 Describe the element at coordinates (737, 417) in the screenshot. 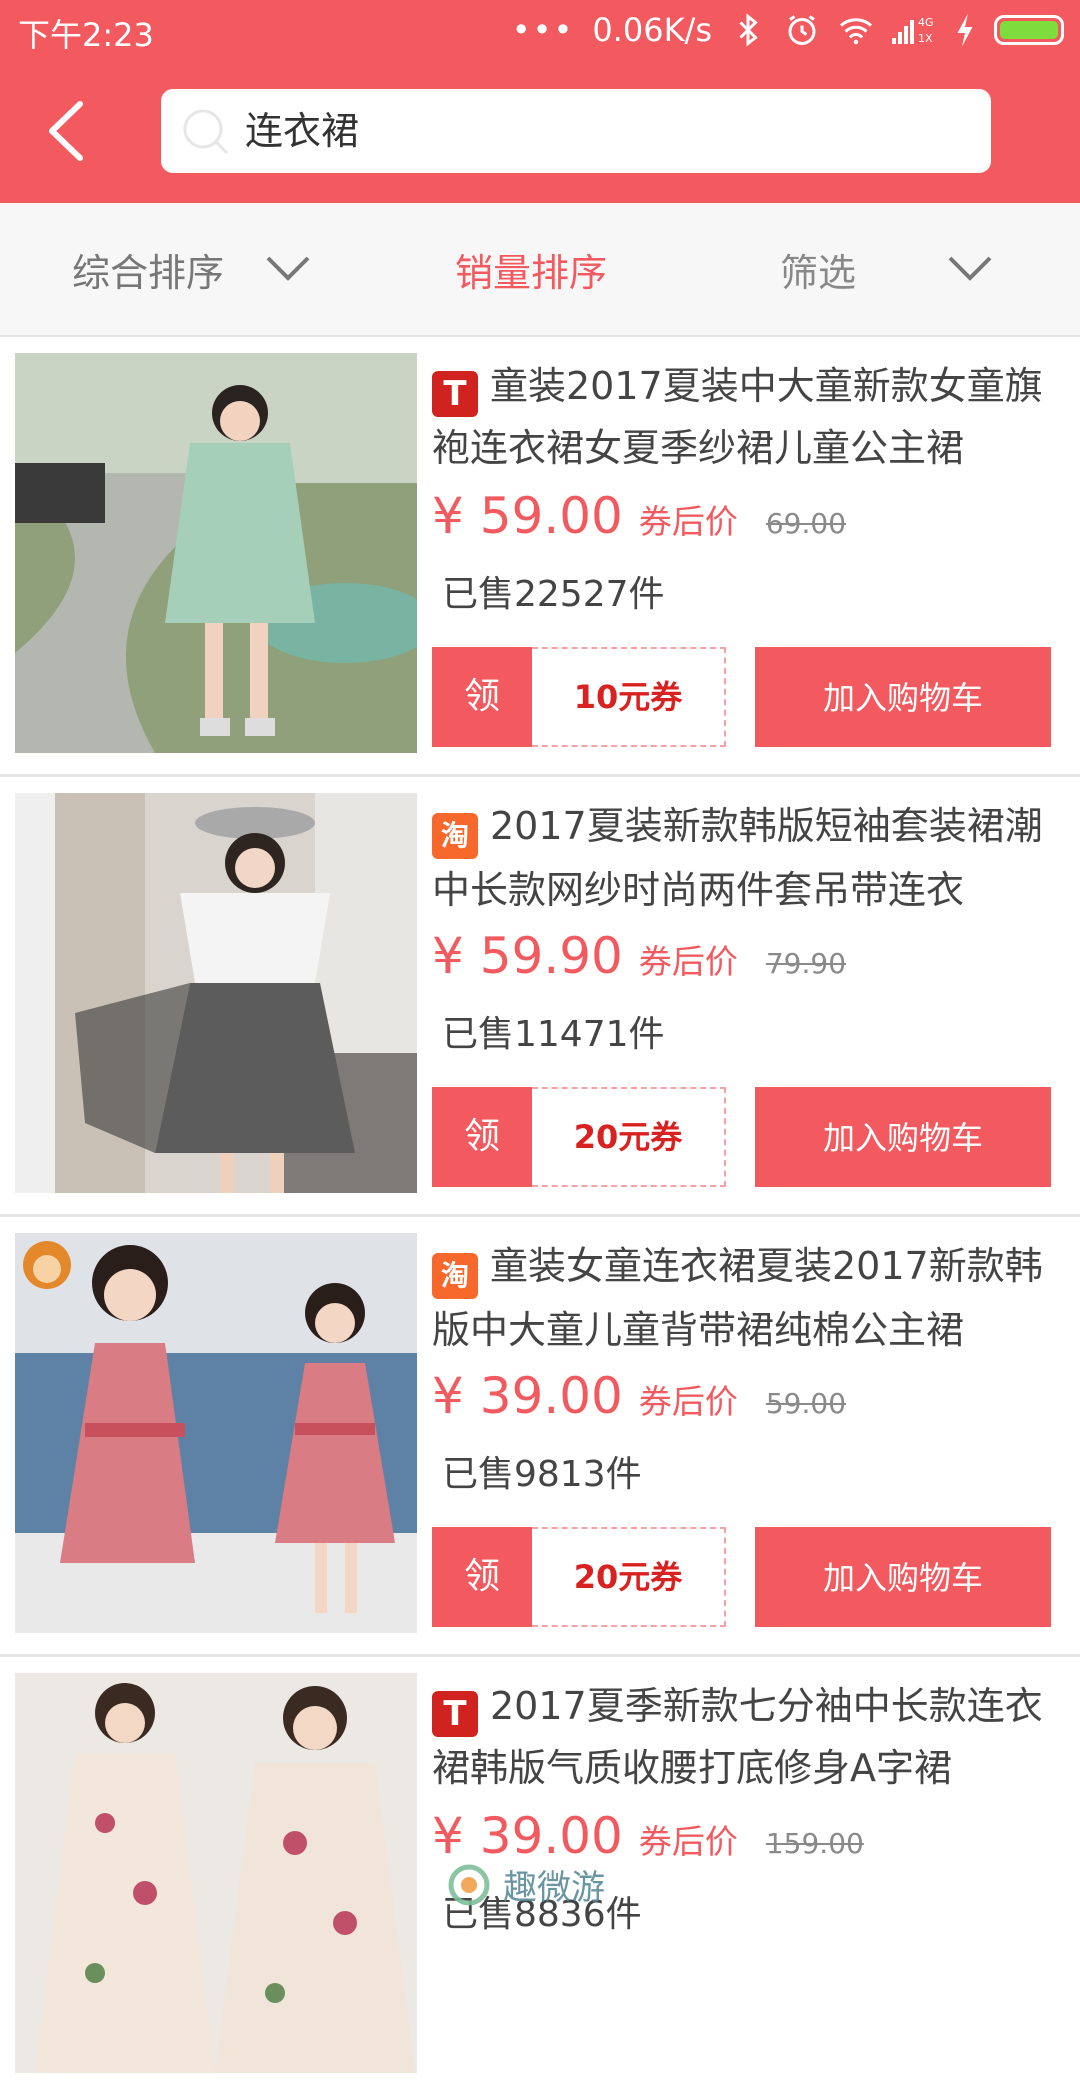

I see `product-title-text: 童装2017夏装中大童新款女童旗袍连衣裙女夏季纱裙儿童公主裙` at that location.